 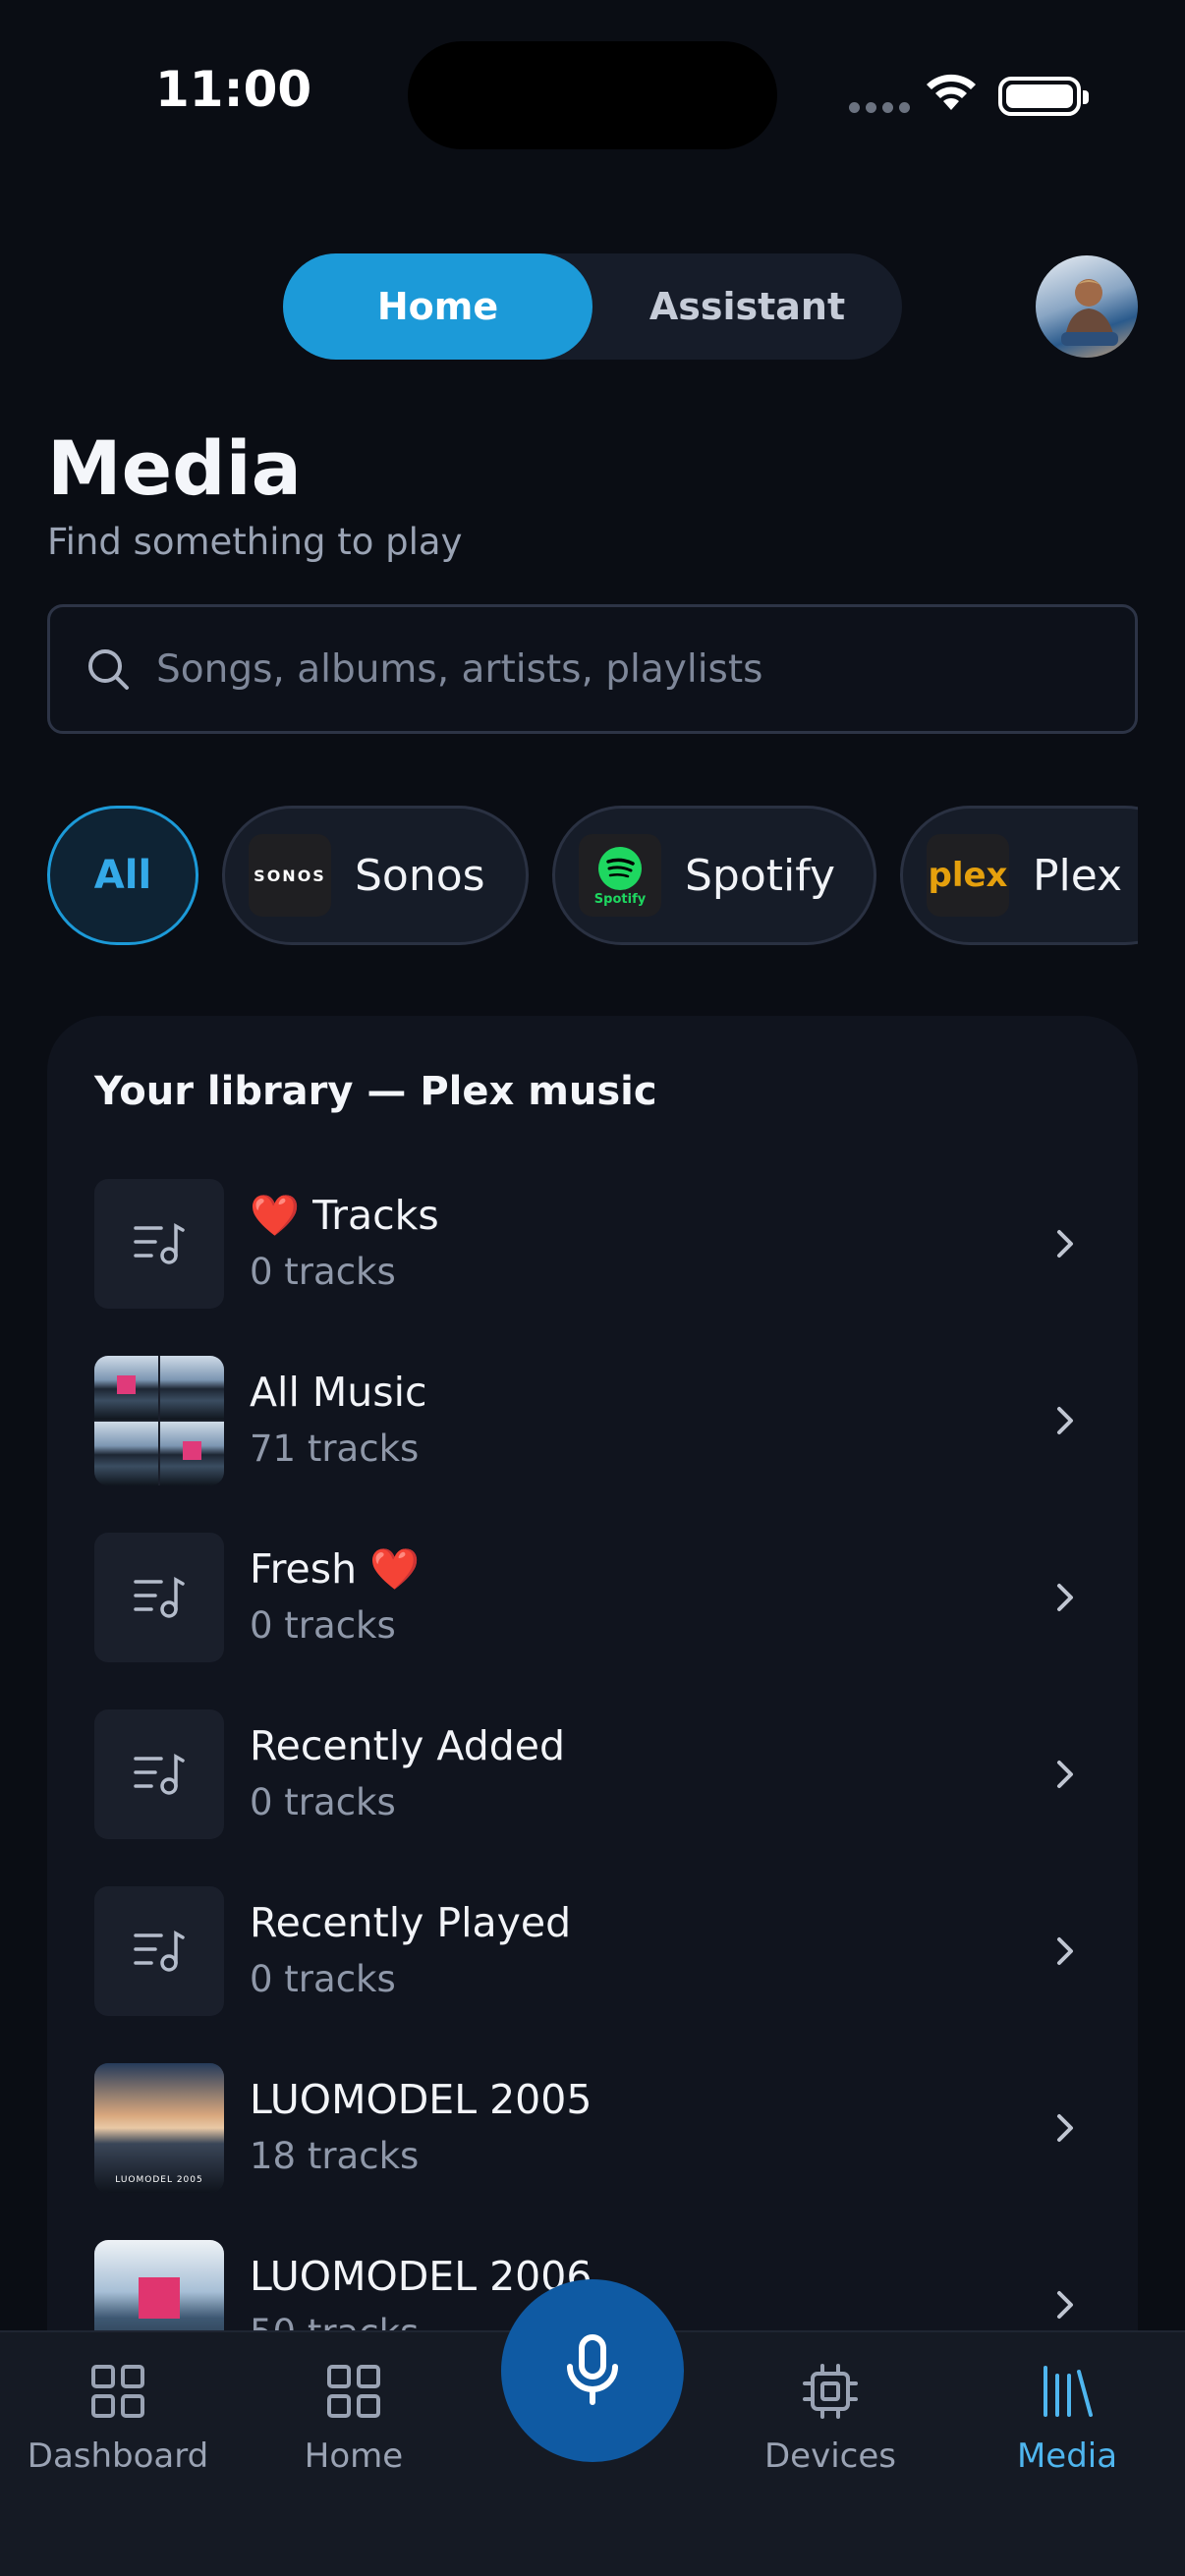 I want to click on filter-chip-all: All, so click(x=123, y=875).